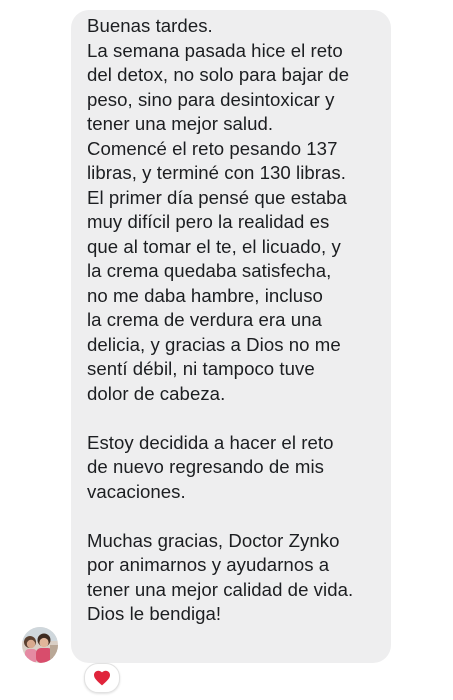 The width and height of the screenshot is (453, 700). Describe the element at coordinates (156, 393) in the screenshot. I see `message-line: dolor de cabeza.` at that location.